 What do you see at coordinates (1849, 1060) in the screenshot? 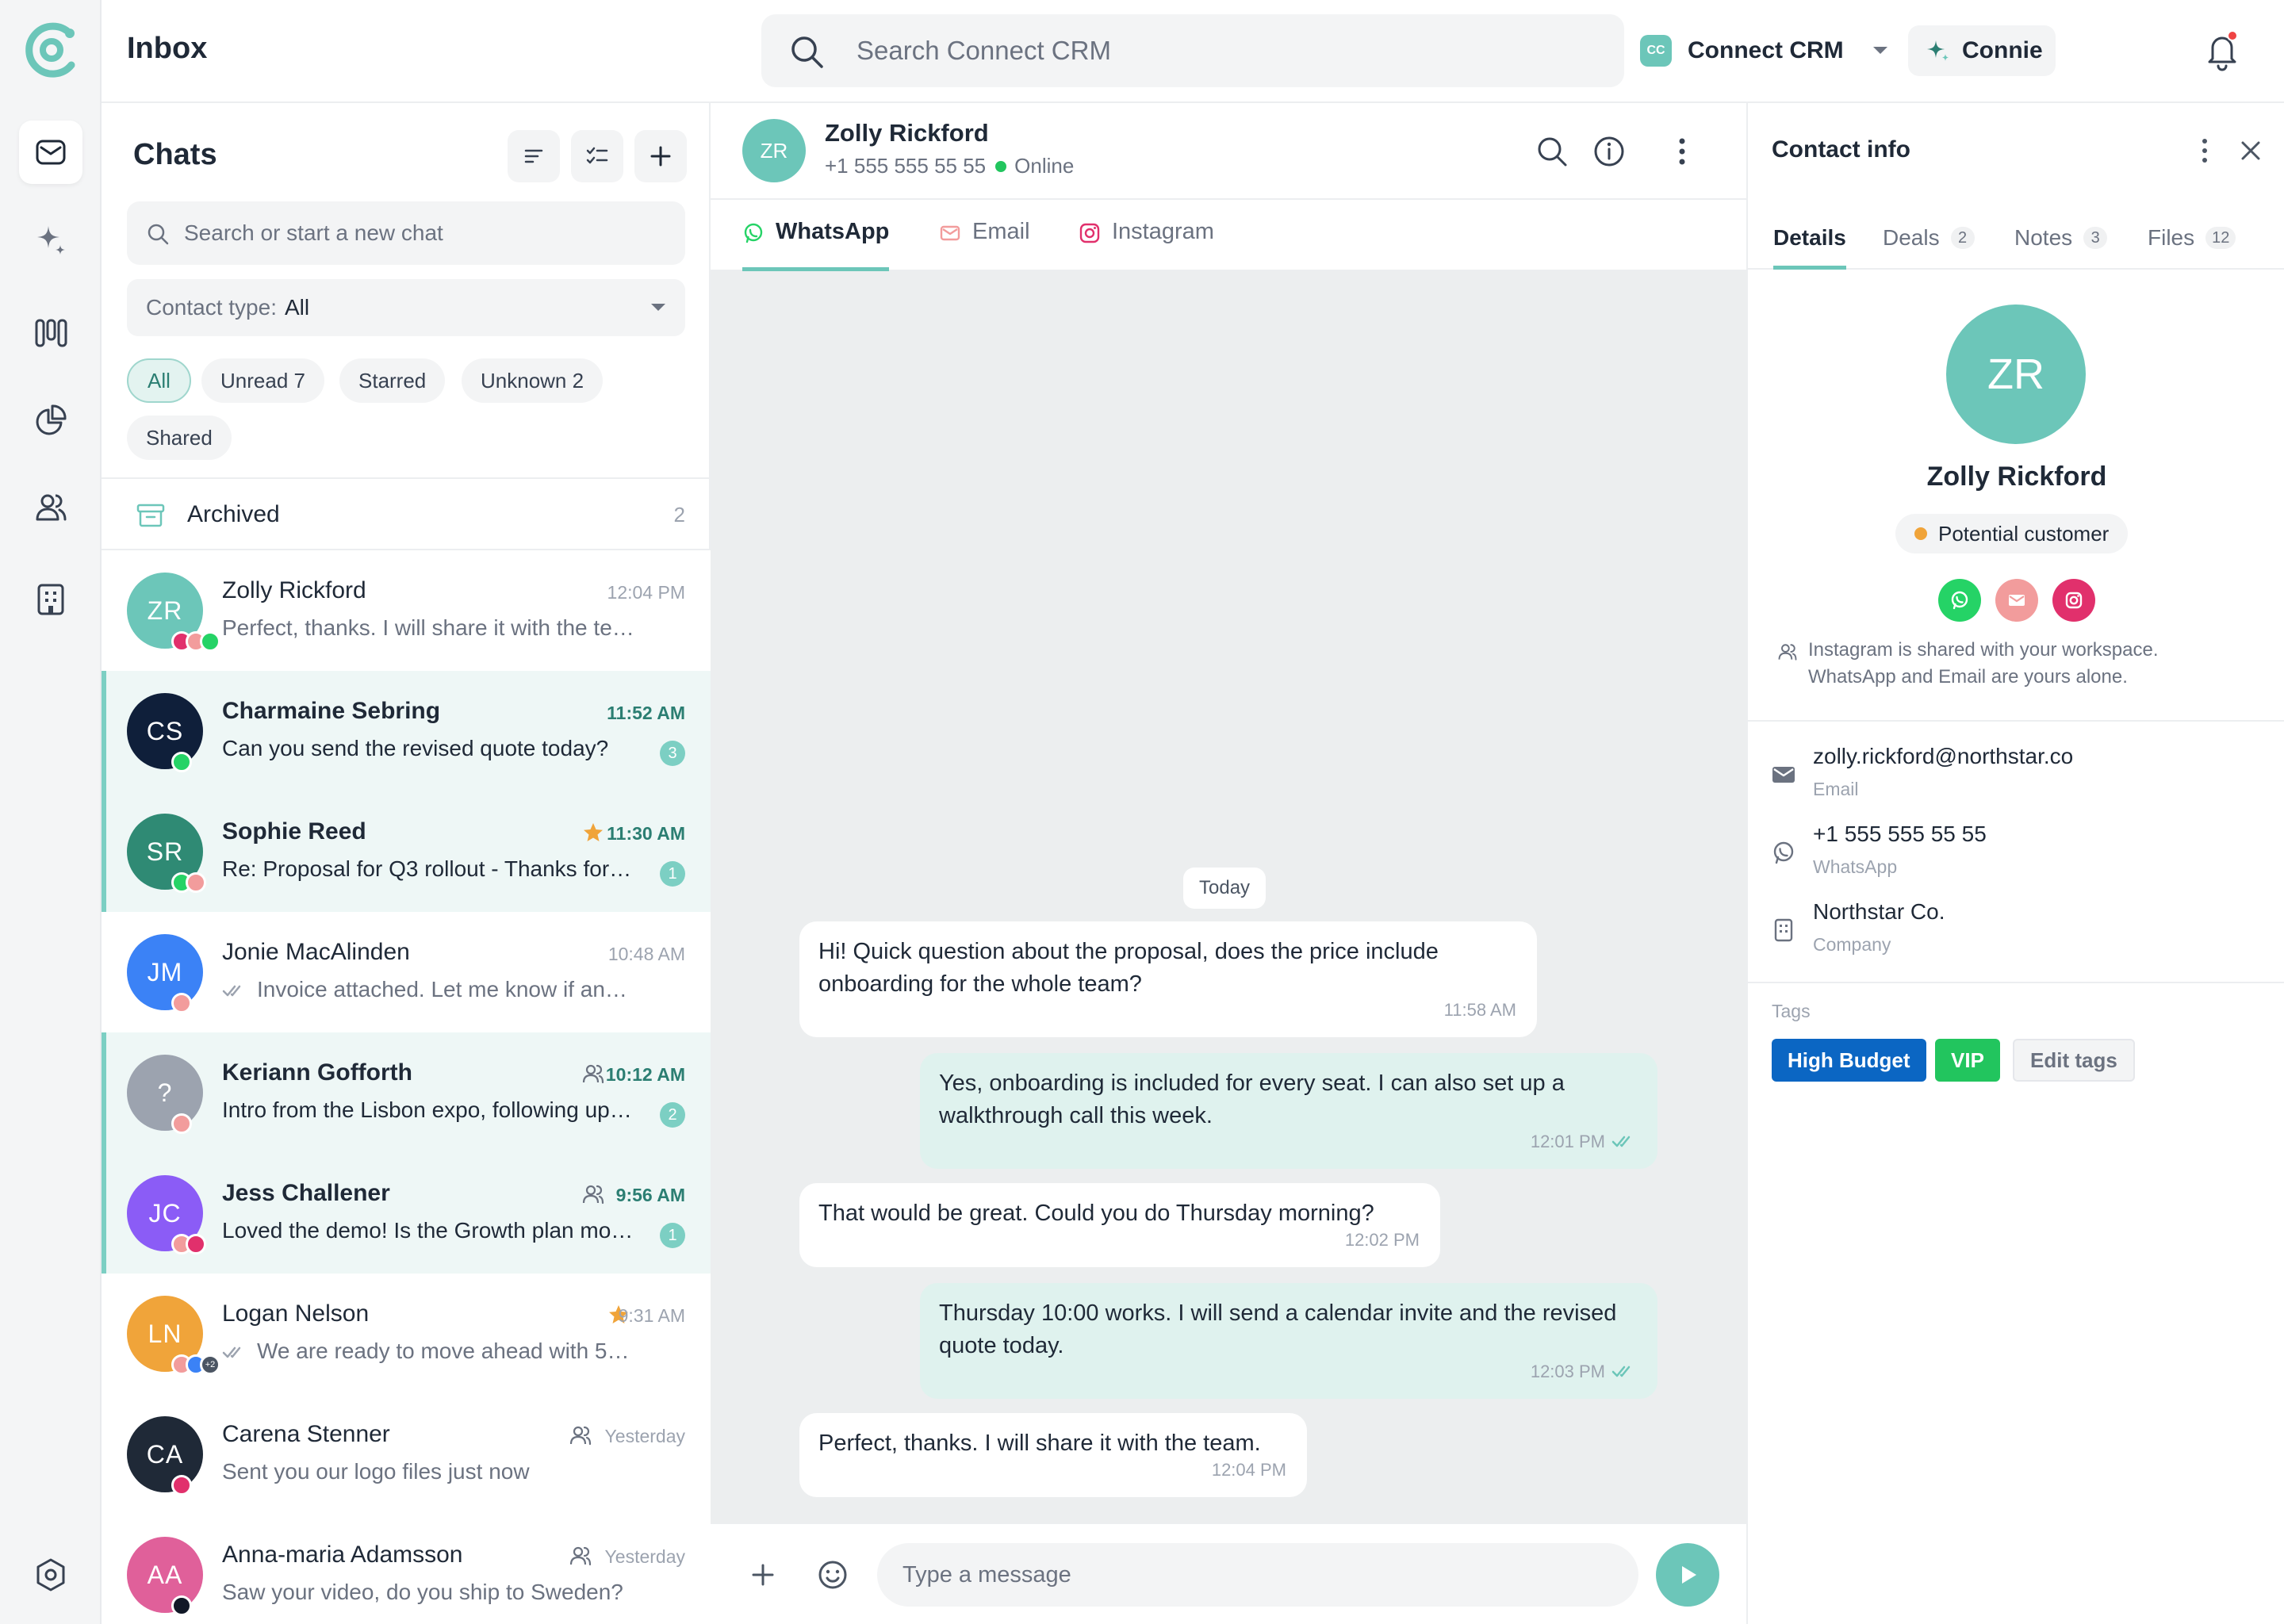
I see `tag-high-budget: High Budget` at bounding box center [1849, 1060].